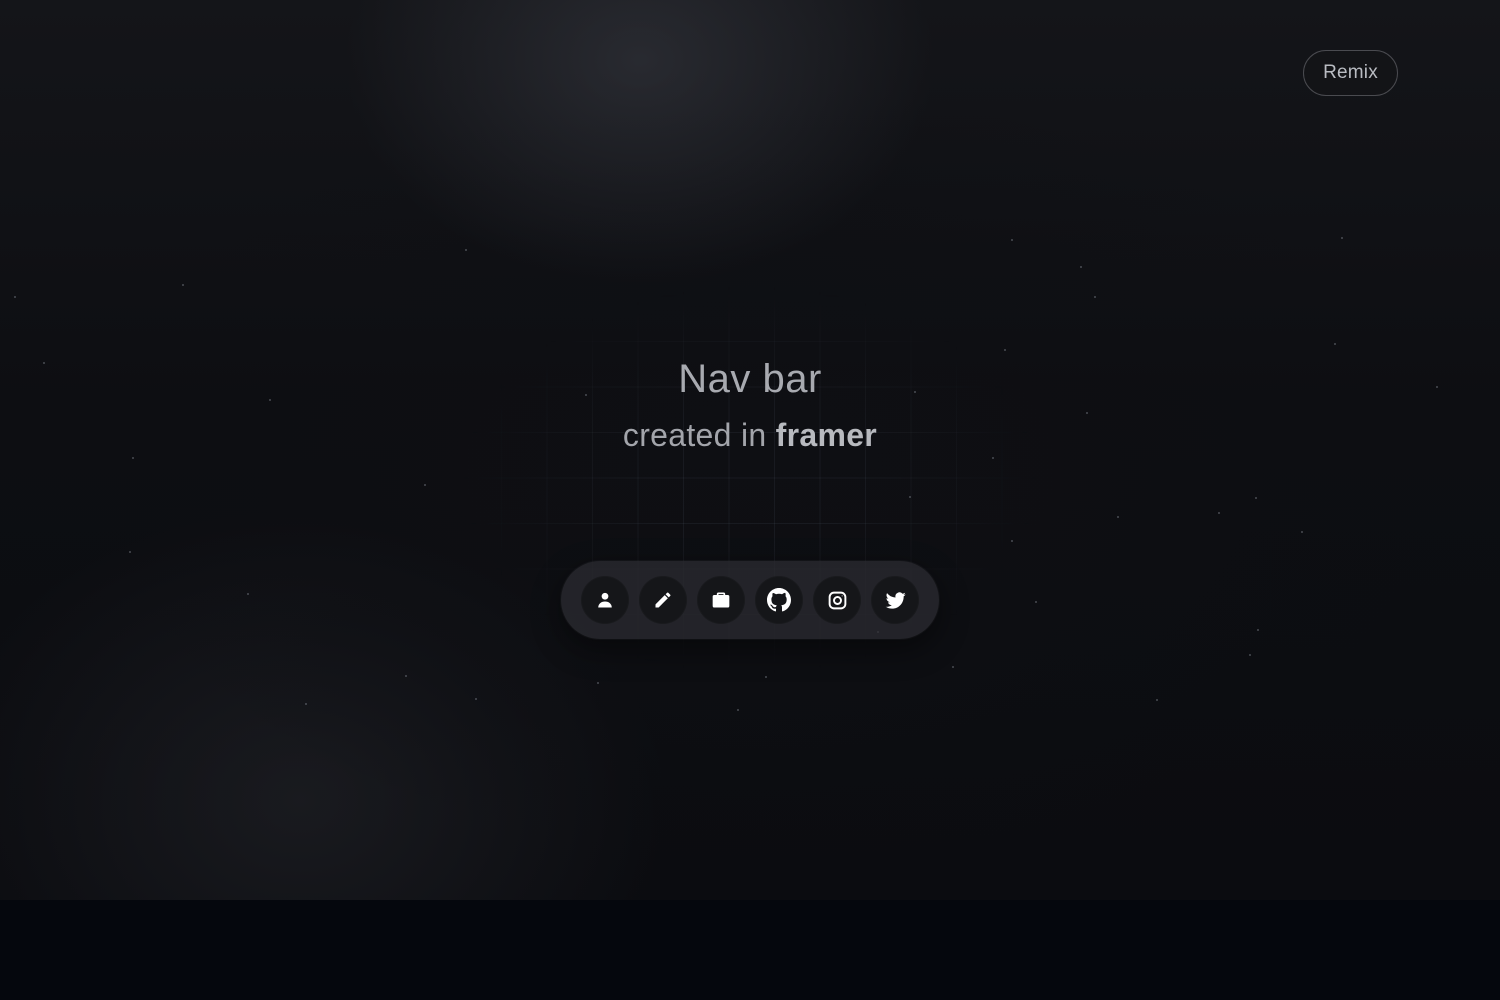  I want to click on twitter-icon, so click(895, 600).